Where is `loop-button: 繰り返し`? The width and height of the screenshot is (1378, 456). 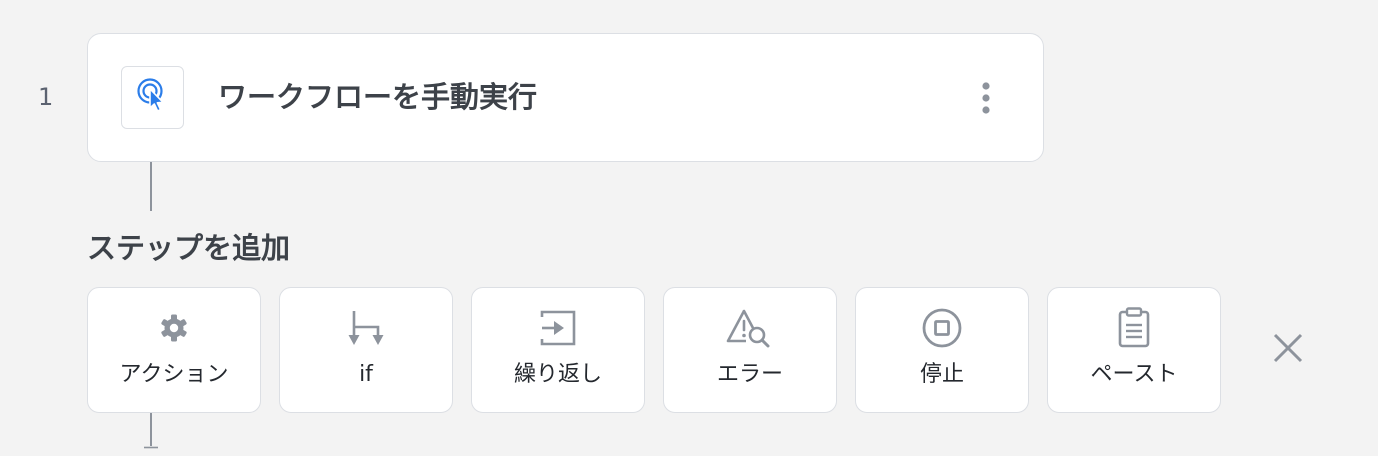
loop-button: 繰り返し is located at coordinates (558, 350).